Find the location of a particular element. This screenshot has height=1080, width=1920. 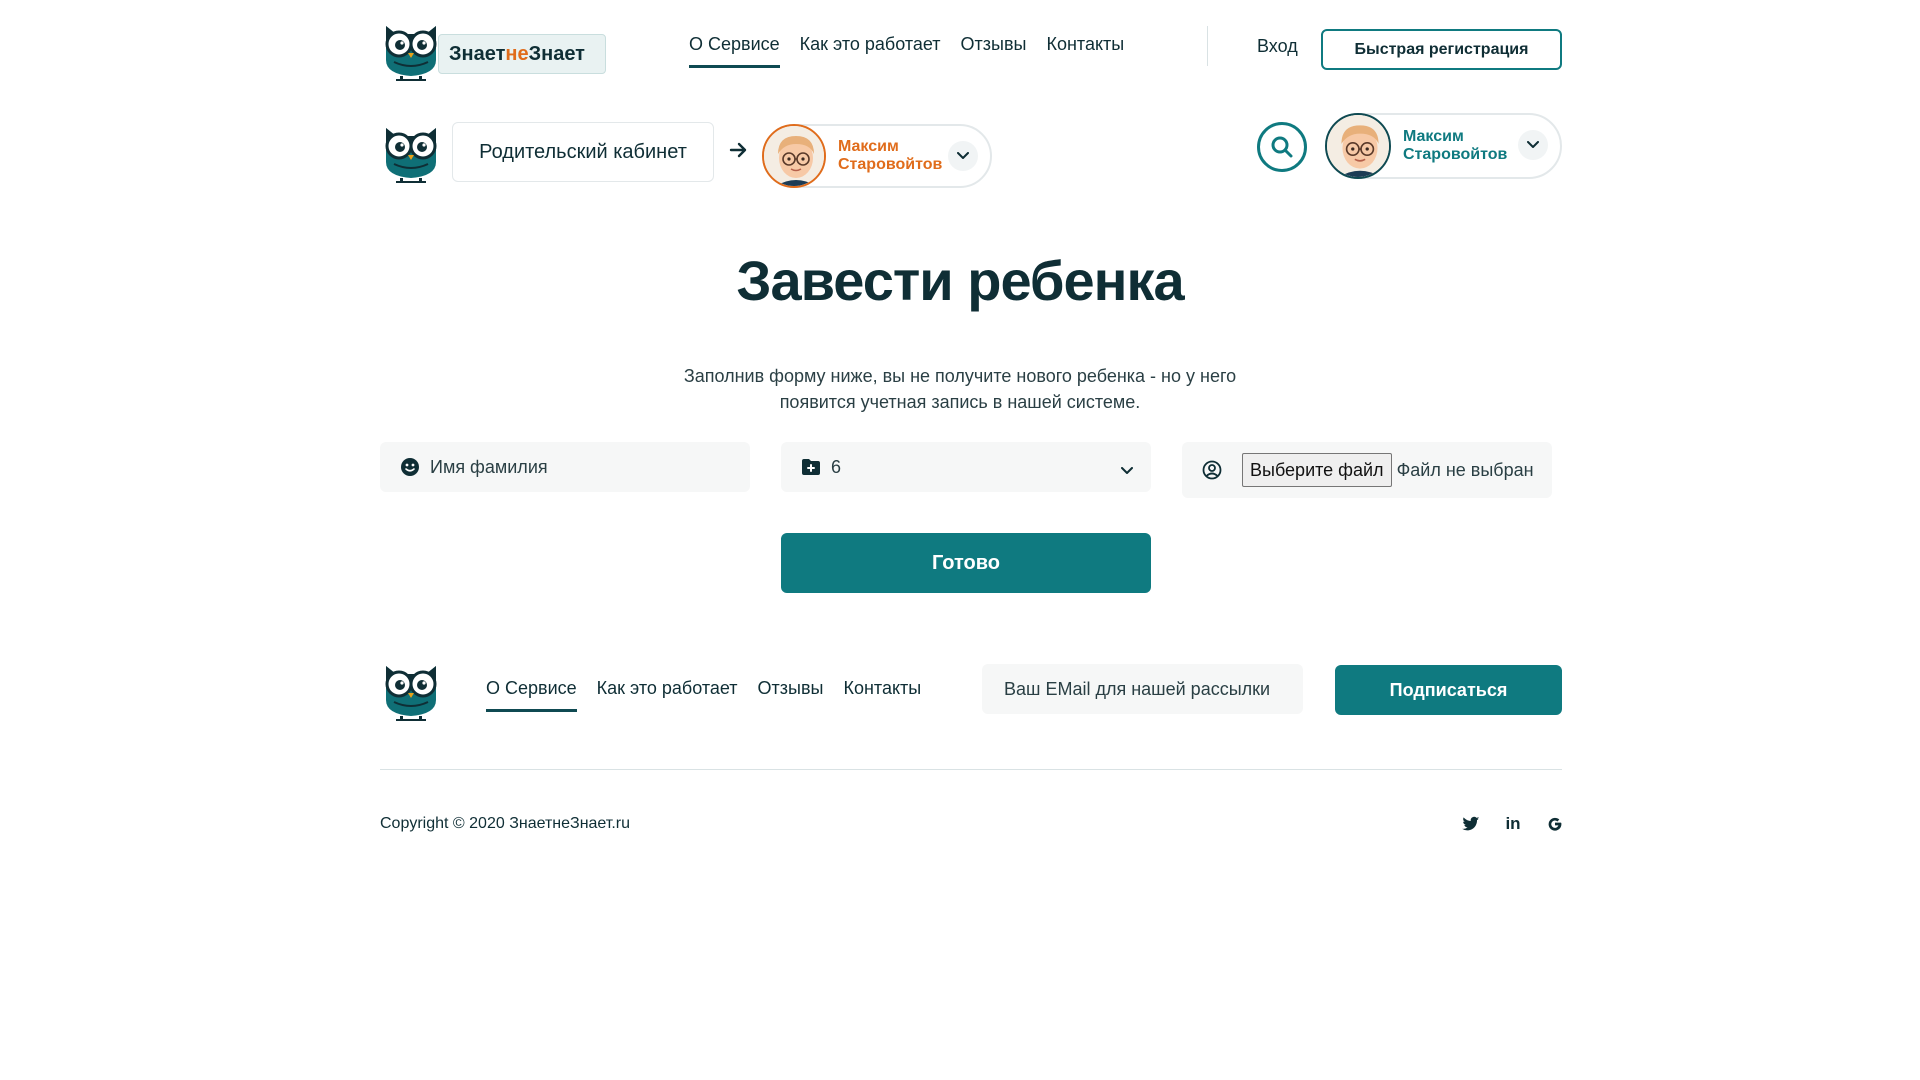

user-first-name: Максим is located at coordinates (1433, 136).